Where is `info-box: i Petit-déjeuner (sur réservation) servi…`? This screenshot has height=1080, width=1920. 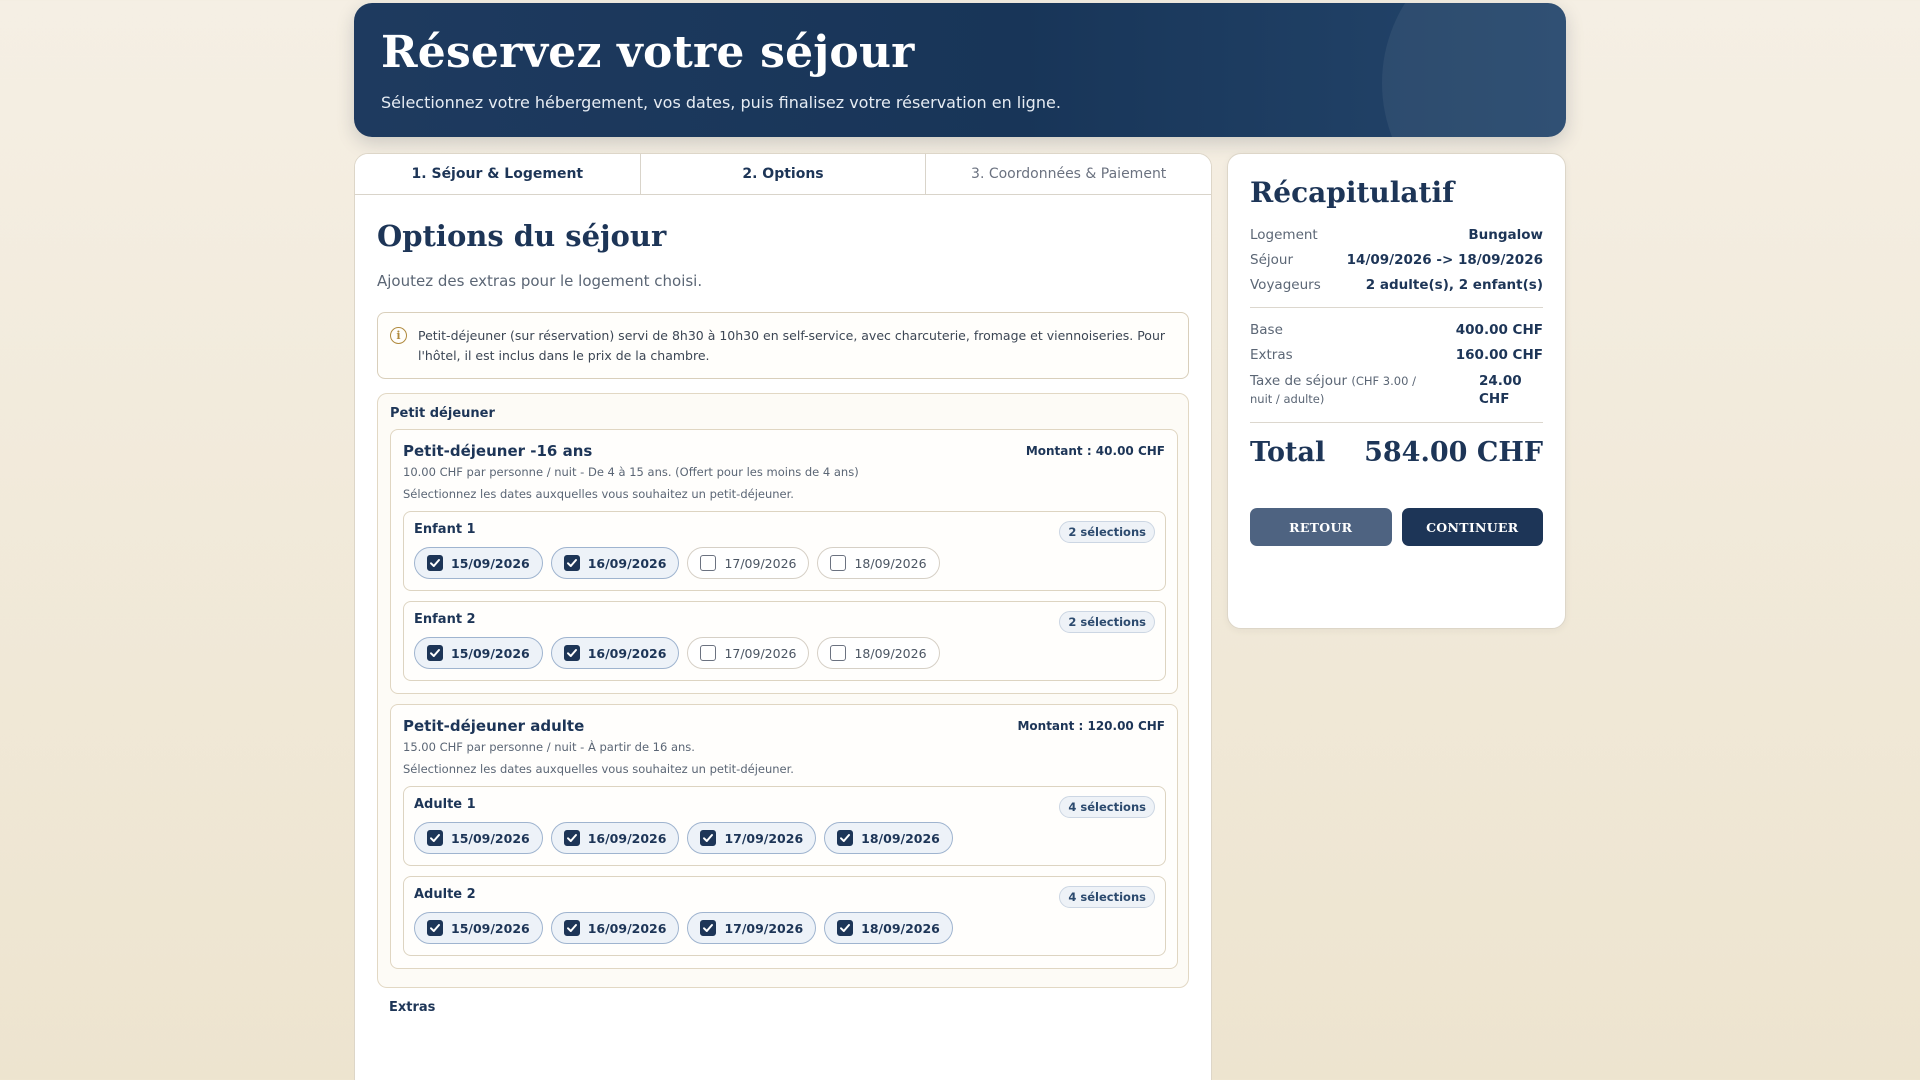
info-box: i Petit-déjeuner (sur réservation) servi… is located at coordinates (783, 345).